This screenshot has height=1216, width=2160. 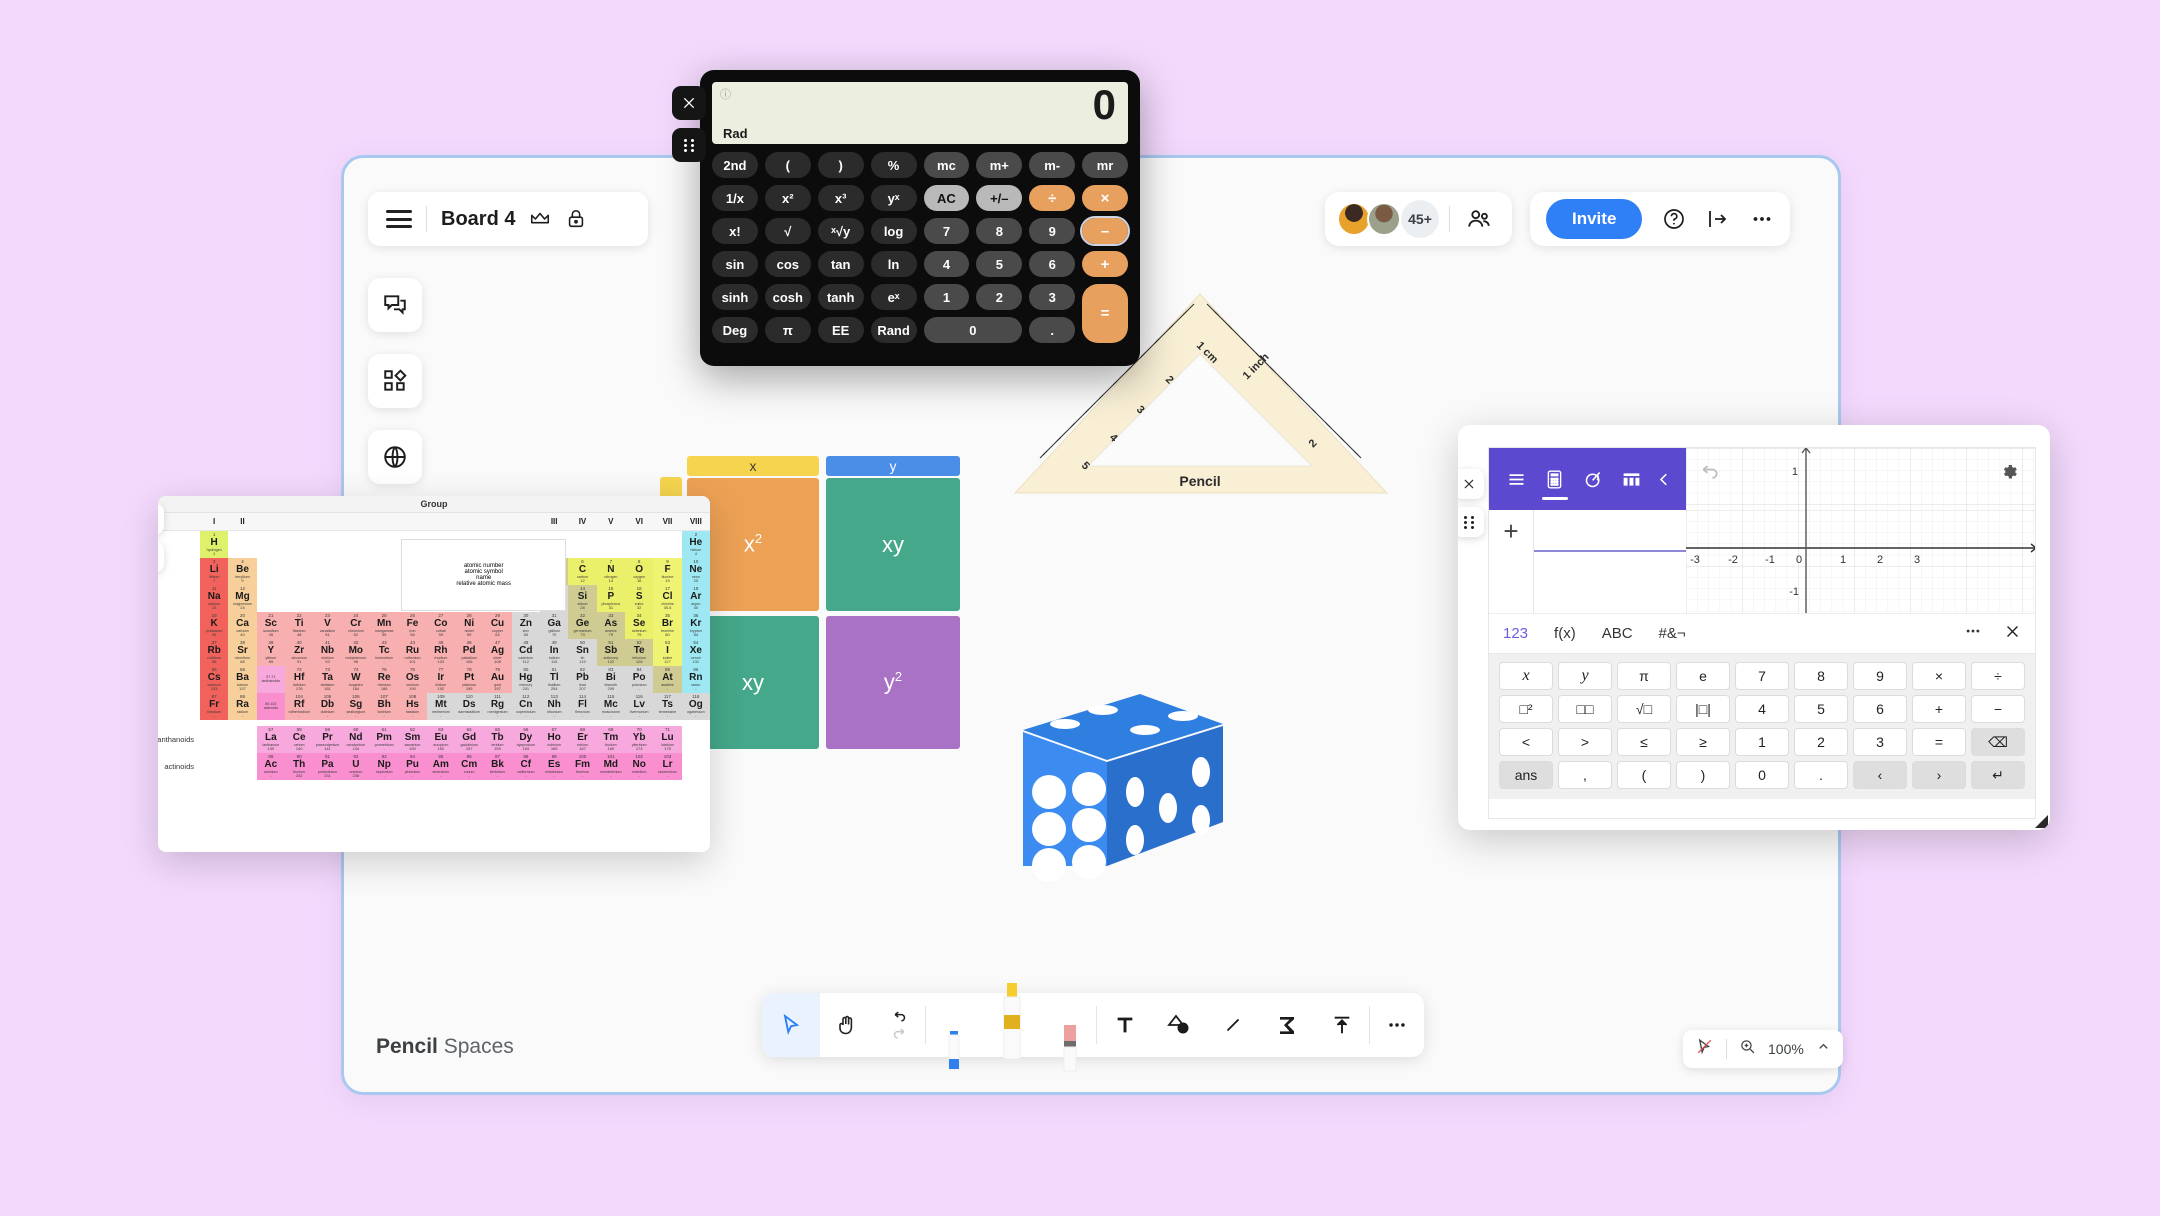 What do you see at coordinates (1511, 561) in the screenshot?
I see `gc-add-expression-button: +` at bounding box center [1511, 561].